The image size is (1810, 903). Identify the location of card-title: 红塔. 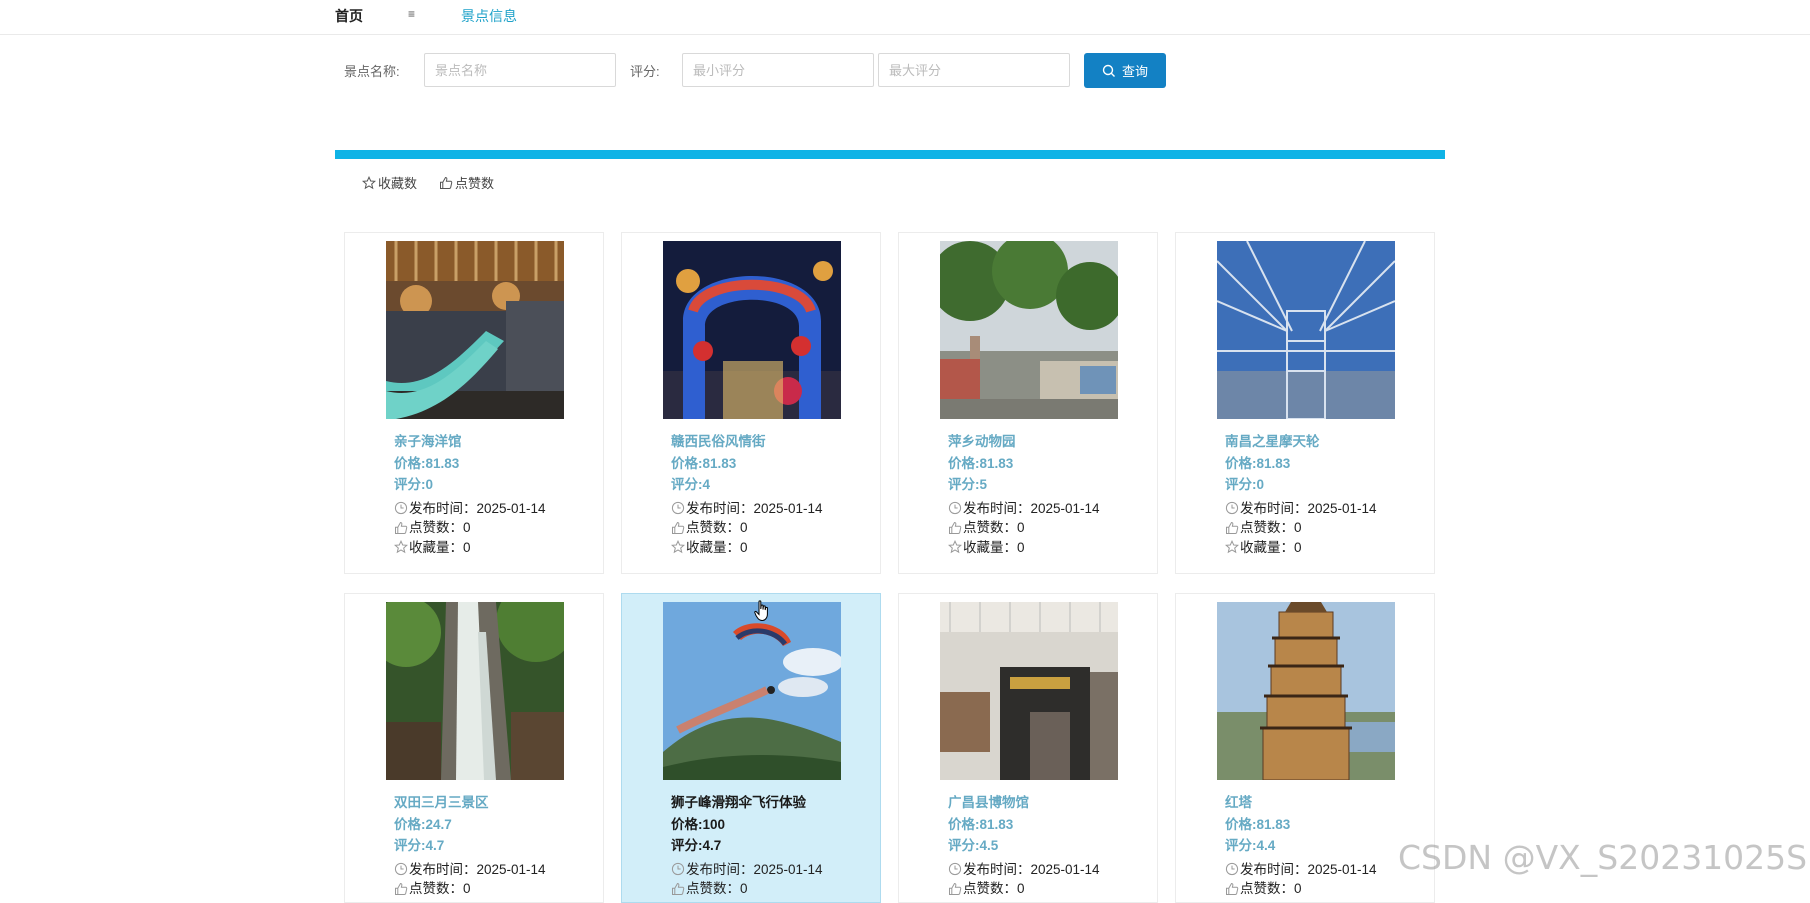
(1325, 803).